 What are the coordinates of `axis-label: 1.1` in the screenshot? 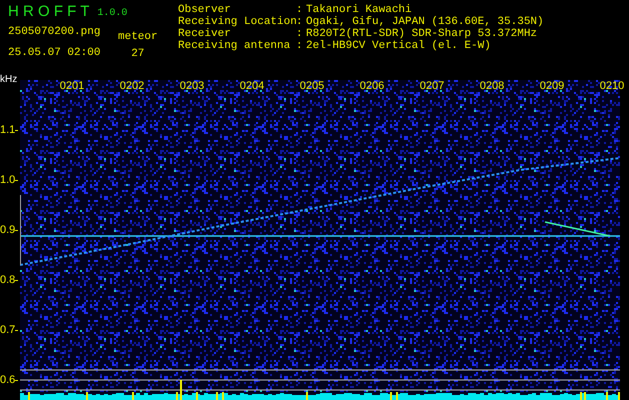 It's located at (8, 130).